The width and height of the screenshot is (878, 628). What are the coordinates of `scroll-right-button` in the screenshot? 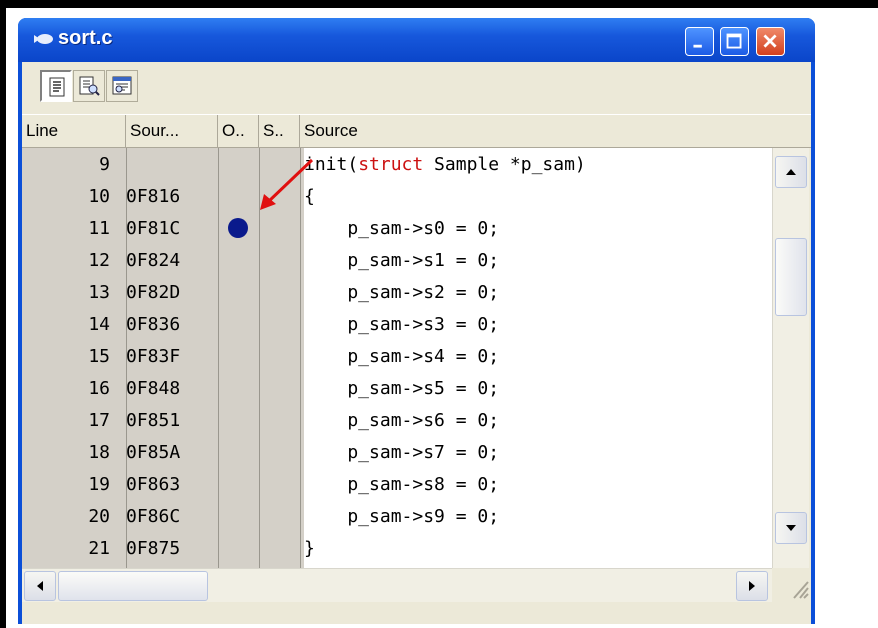 It's located at (752, 586).